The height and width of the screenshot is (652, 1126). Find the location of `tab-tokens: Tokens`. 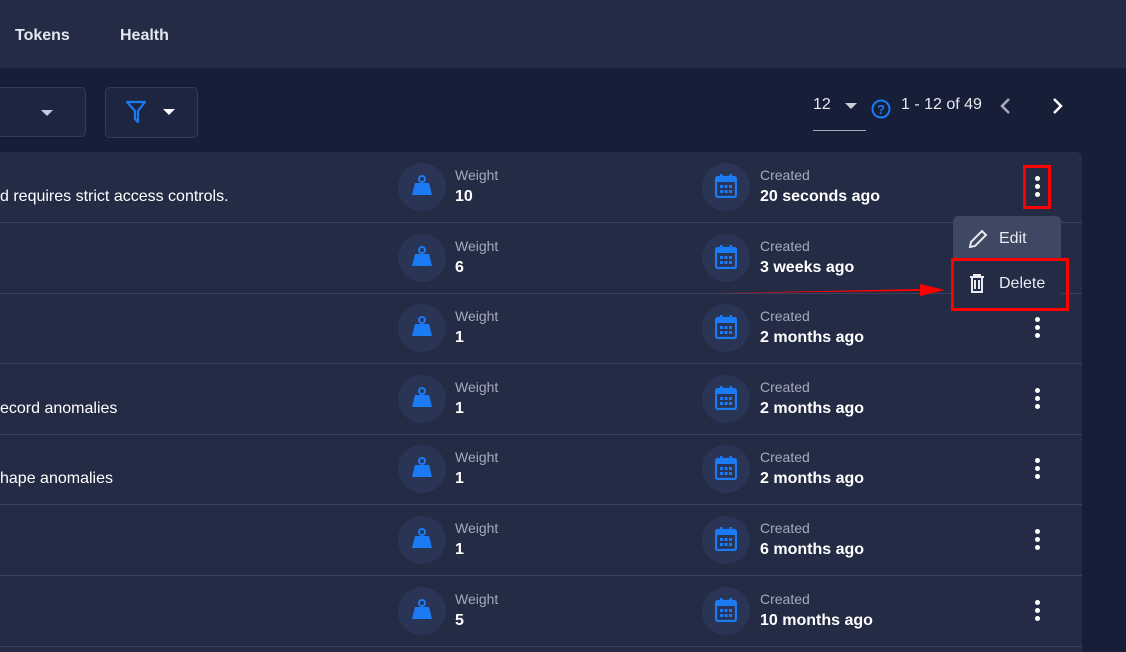

tab-tokens: Tokens is located at coordinates (42, 36).